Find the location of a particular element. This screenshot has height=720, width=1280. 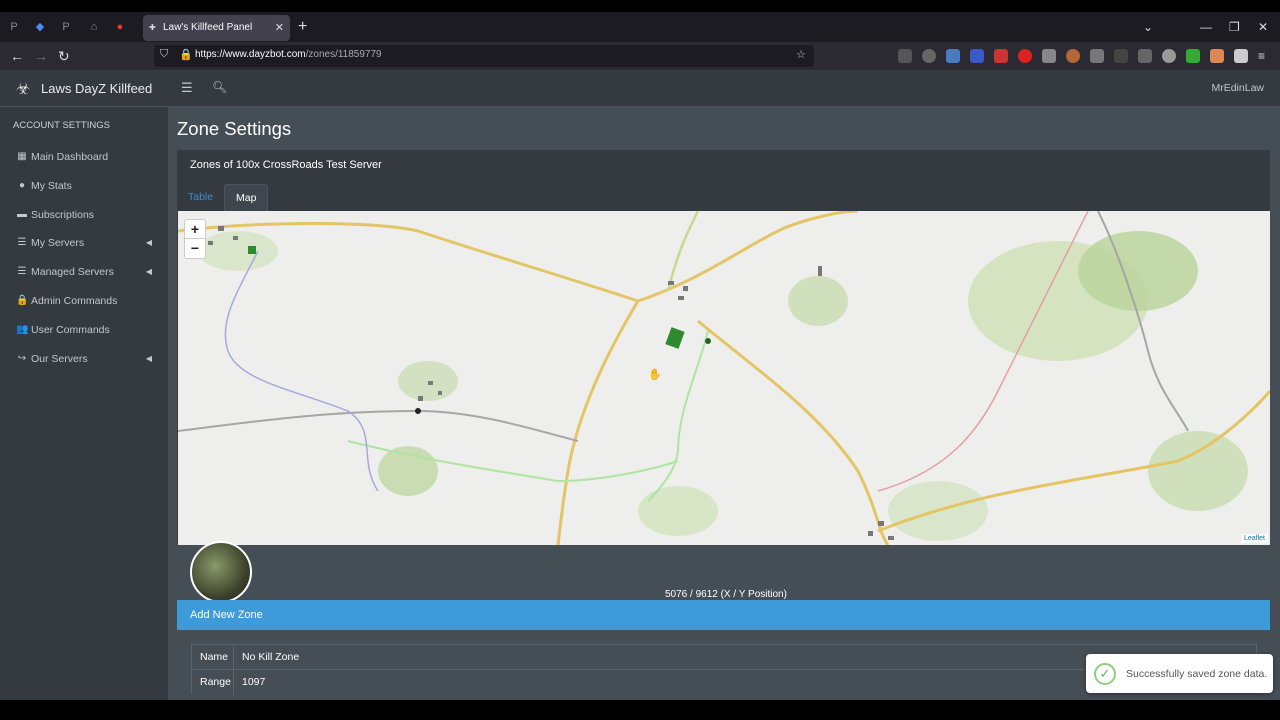

sidebar-item-label: My Servers is located at coordinates (58, 243).